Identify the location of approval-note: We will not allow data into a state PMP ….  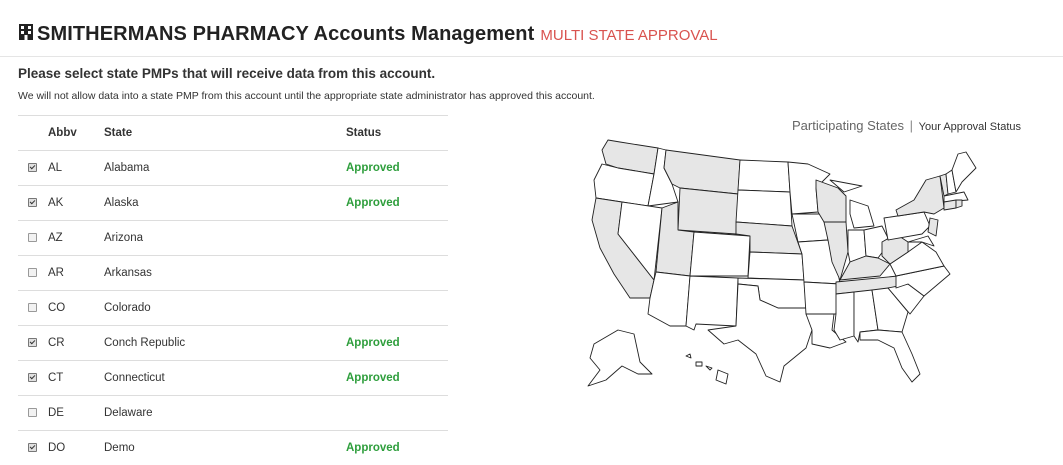
(306, 96).